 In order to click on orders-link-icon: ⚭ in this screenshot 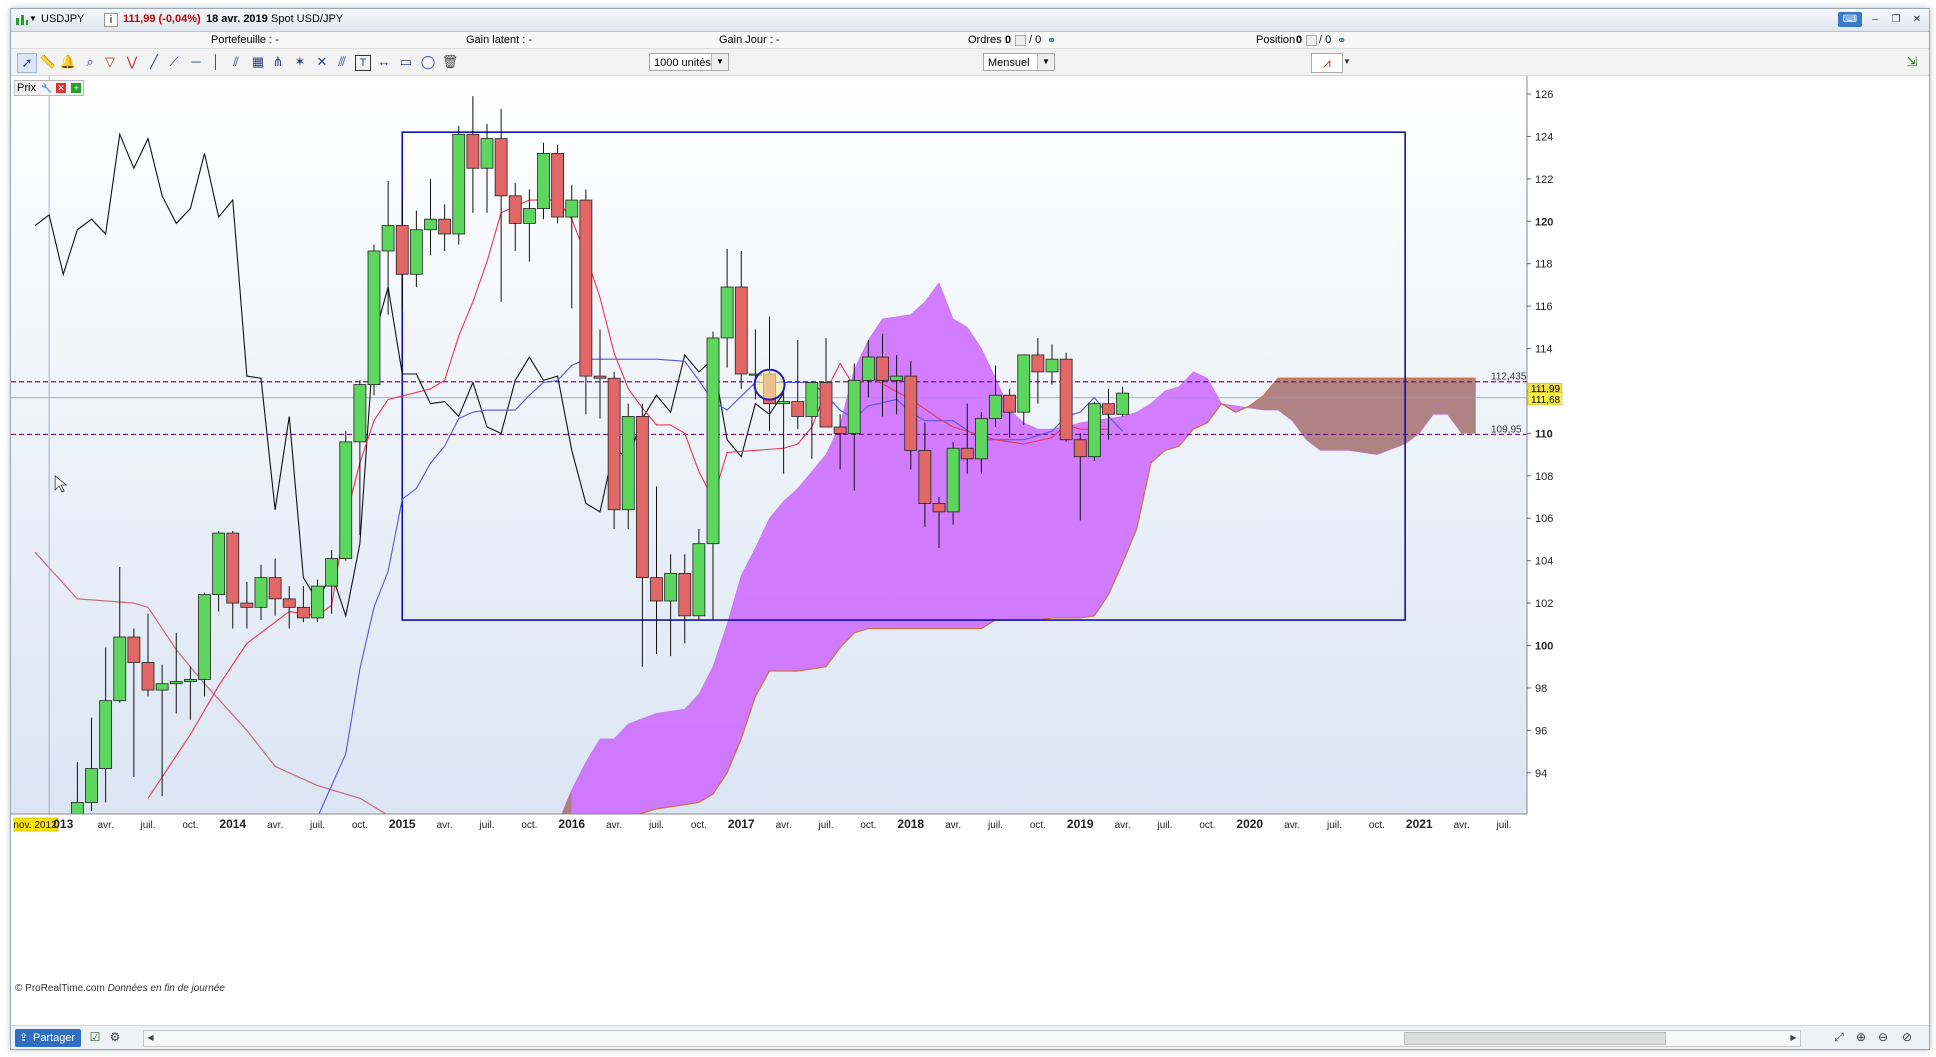, I will do `click(1051, 40)`.